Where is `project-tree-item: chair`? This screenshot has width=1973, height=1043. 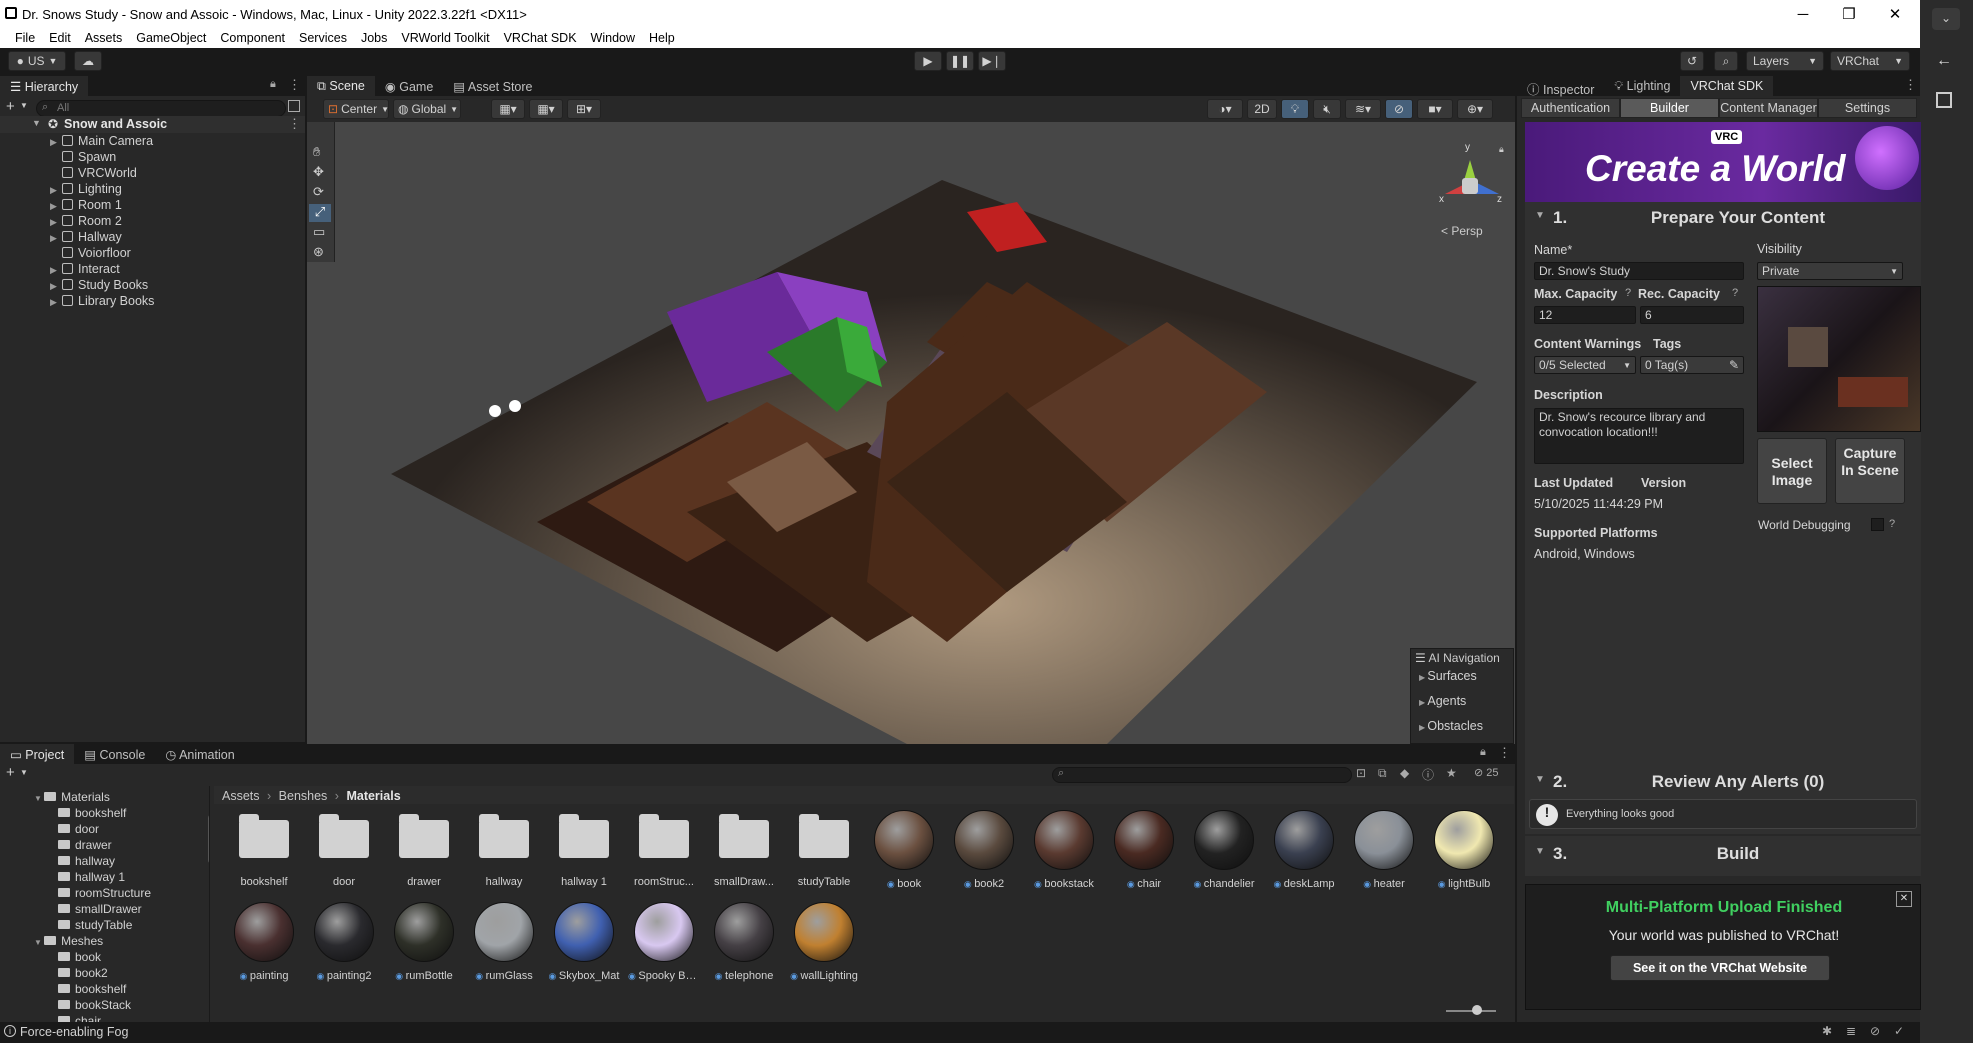 project-tree-item: chair is located at coordinates (79, 1018).